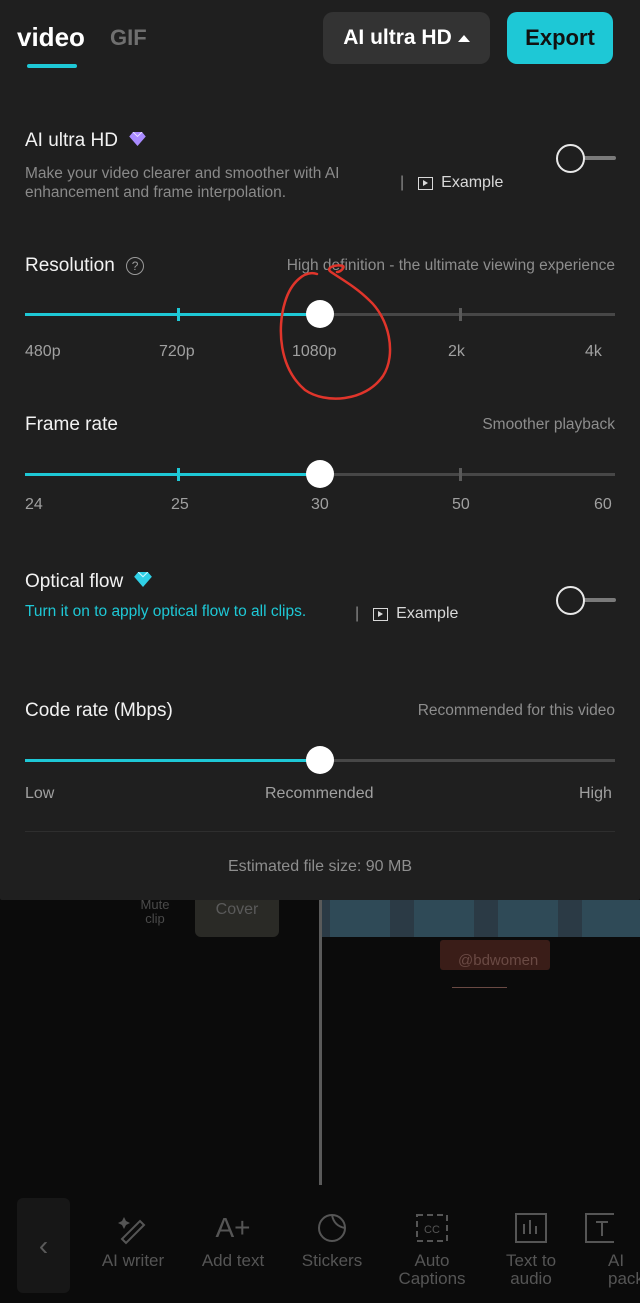 The image size is (640, 1303). Describe the element at coordinates (133, 1228) in the screenshot. I see `ai-writer-icon` at that location.